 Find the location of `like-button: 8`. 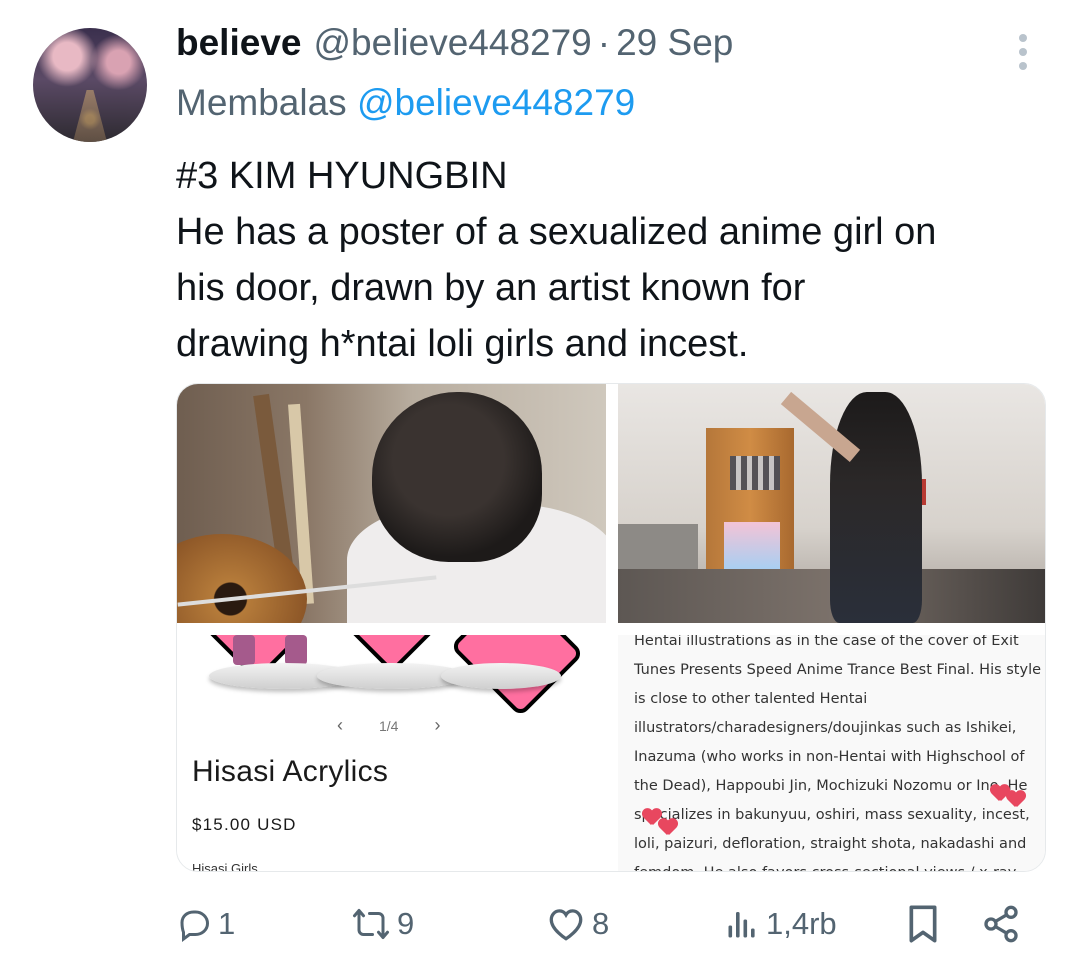

like-button: 8 is located at coordinates (577, 924).